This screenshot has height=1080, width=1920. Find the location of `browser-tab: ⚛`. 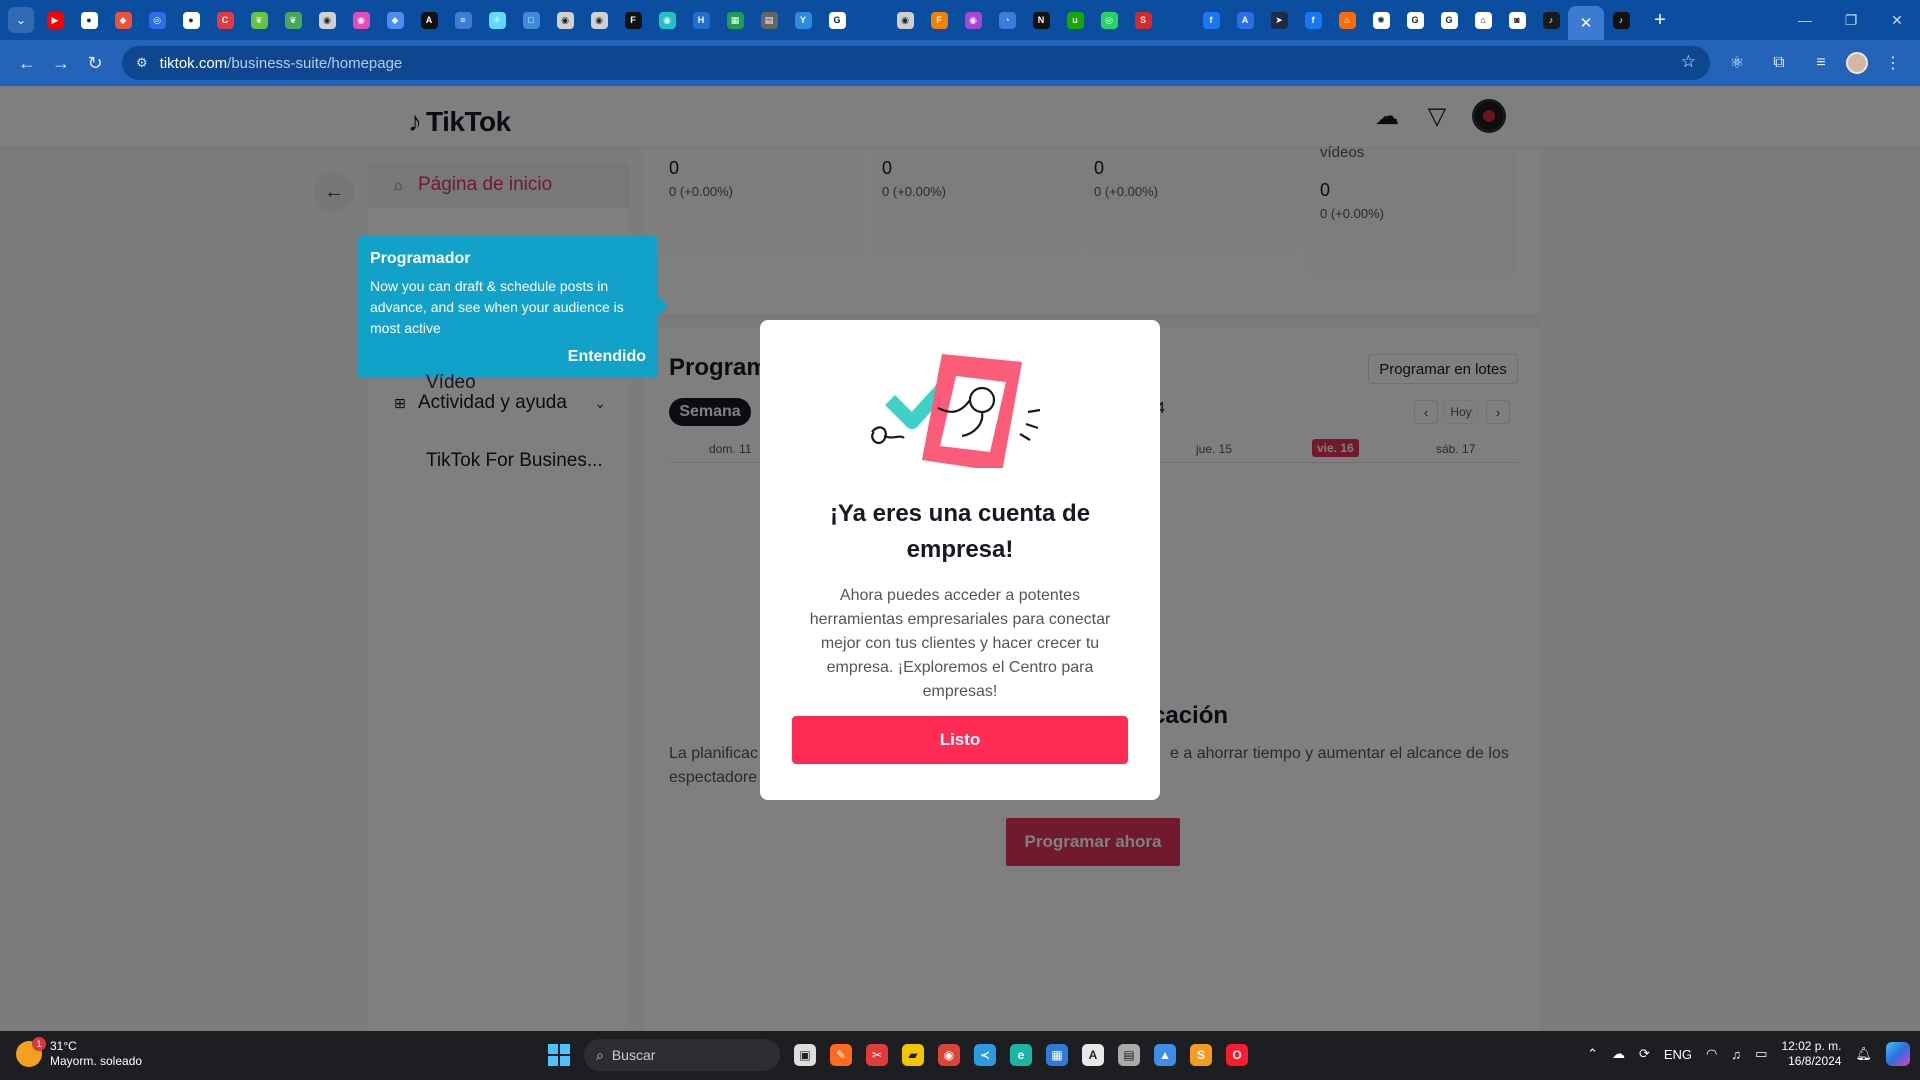

browser-tab: ⚛ is located at coordinates (497, 20).